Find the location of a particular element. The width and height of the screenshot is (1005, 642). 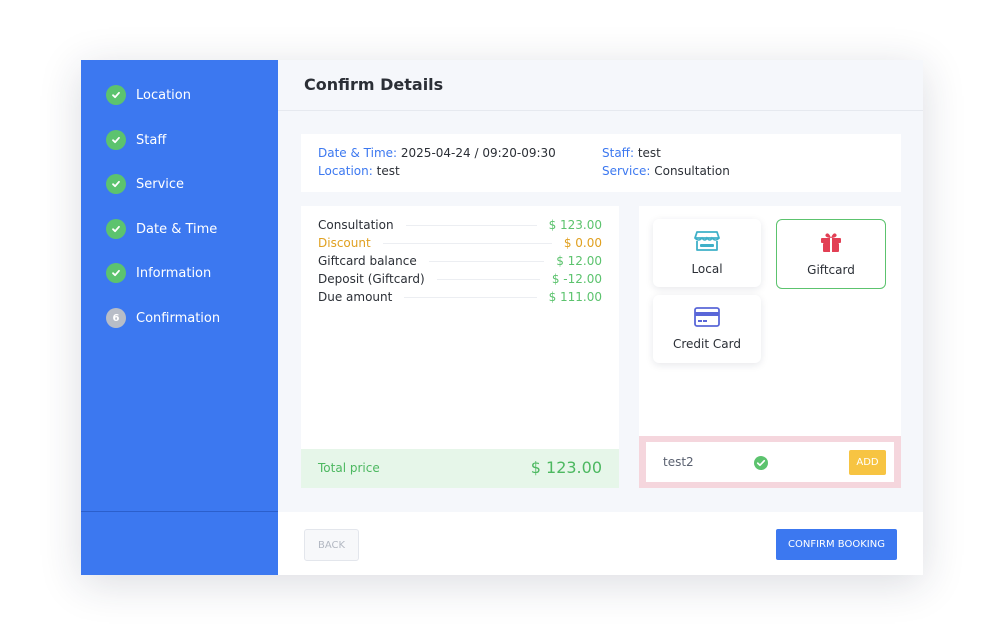

step-information: Information is located at coordinates (158, 273).